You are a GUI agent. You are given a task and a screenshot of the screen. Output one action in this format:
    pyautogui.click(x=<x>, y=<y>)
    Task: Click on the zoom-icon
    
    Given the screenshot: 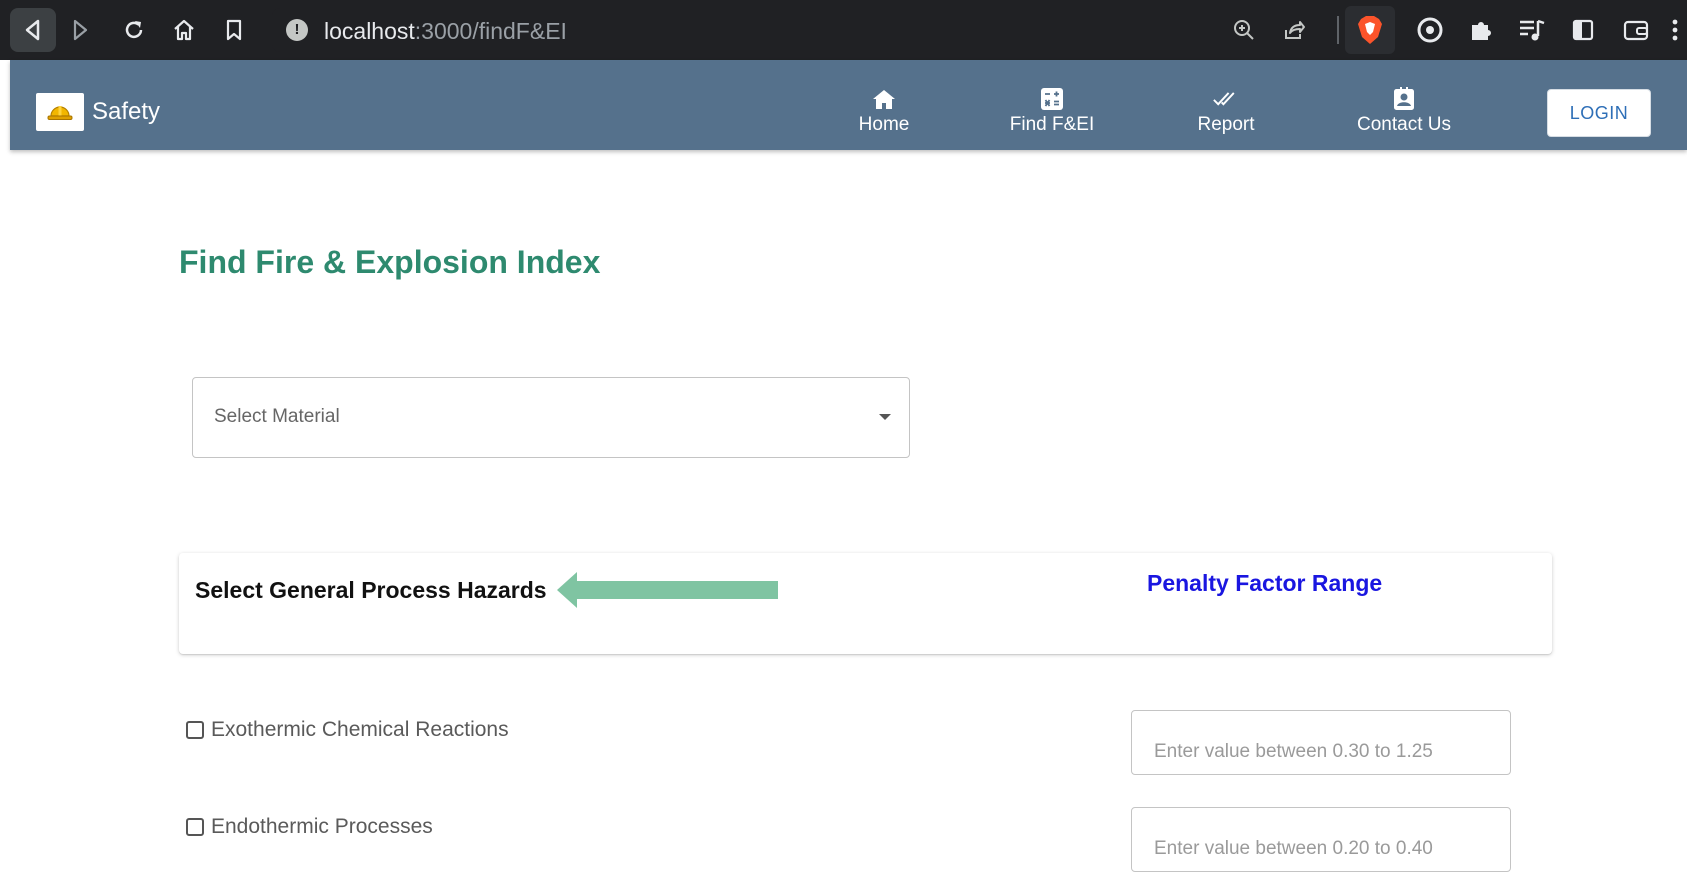 What is the action you would take?
    pyautogui.click(x=1244, y=30)
    